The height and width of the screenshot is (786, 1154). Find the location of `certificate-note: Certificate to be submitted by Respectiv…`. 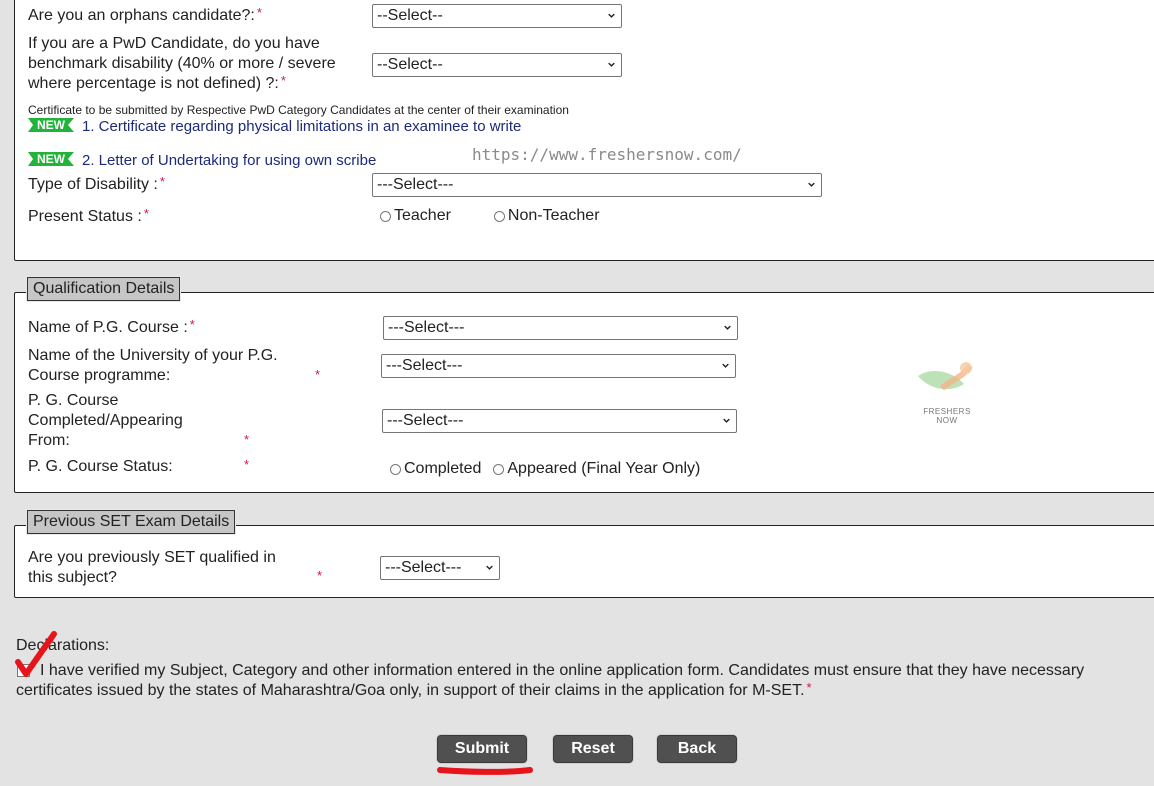

certificate-note: Certificate to be submitted by Respectiv… is located at coordinates (298, 110).